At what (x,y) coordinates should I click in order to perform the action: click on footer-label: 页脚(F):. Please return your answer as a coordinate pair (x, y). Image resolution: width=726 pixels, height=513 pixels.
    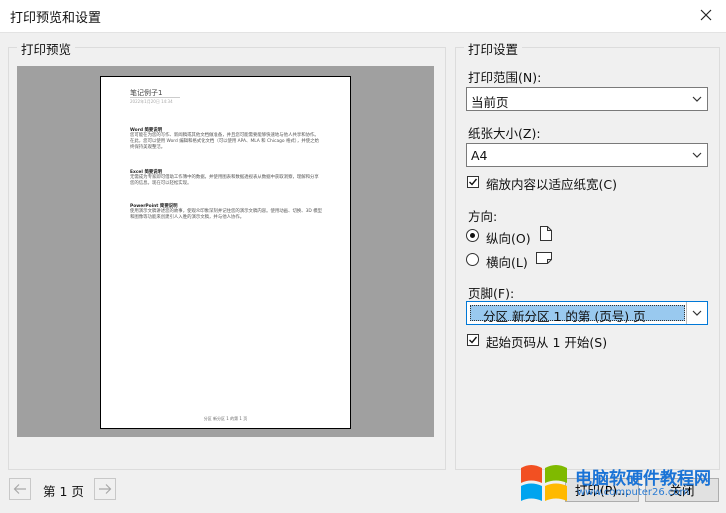
    Looking at the image, I should click on (491, 293).